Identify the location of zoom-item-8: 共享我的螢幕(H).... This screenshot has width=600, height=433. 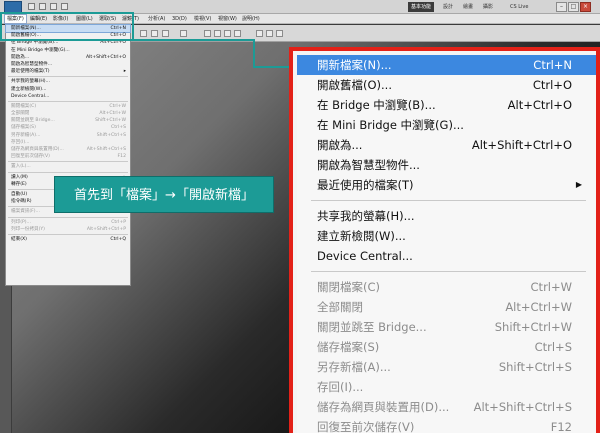
(446, 216).